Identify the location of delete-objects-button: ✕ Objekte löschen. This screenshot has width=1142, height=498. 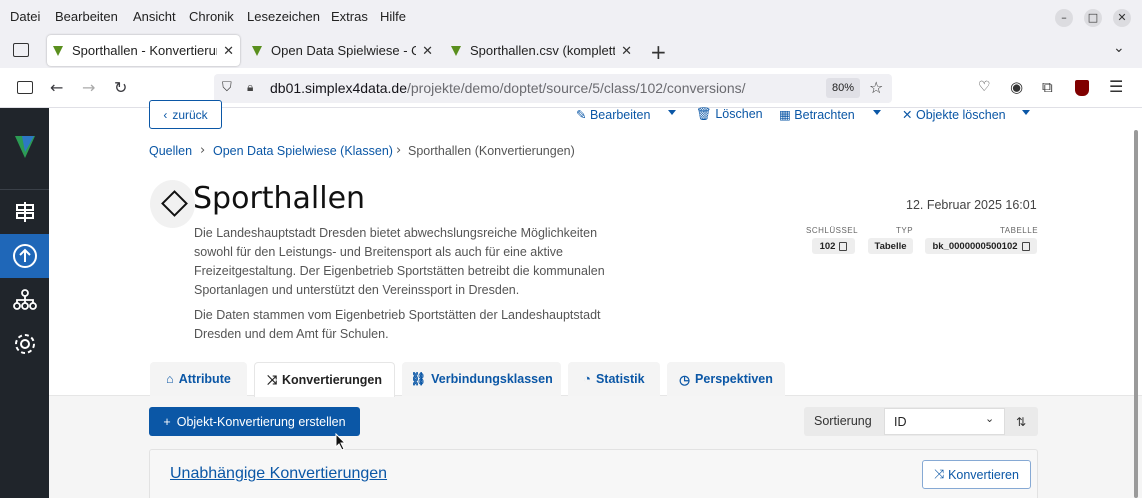
(954, 114).